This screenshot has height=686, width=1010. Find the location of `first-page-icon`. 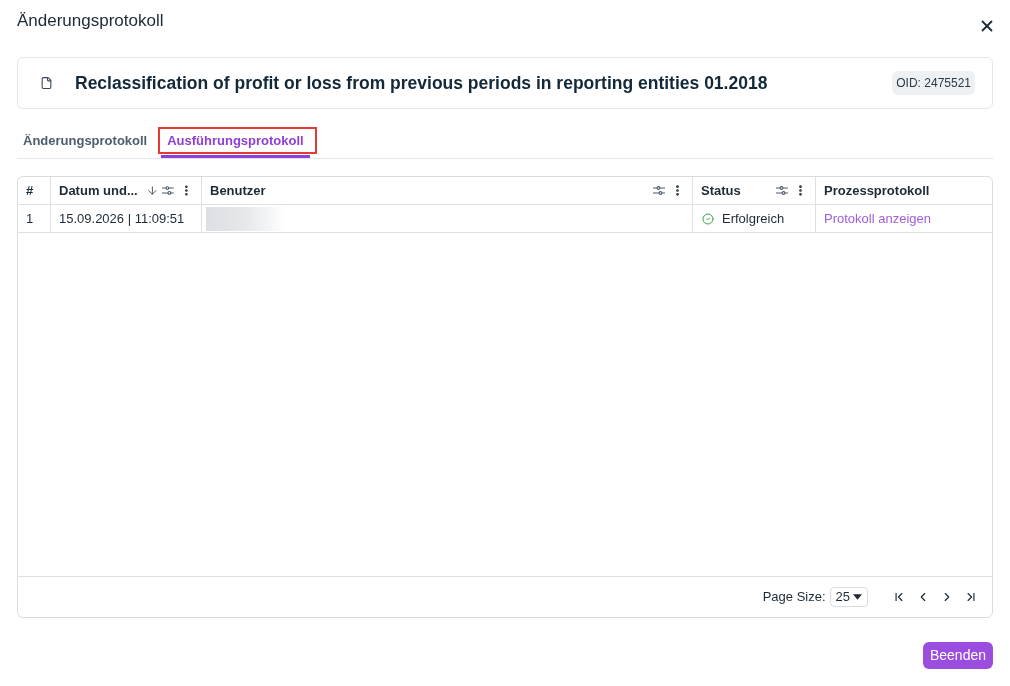

first-page-icon is located at coordinates (899, 597).